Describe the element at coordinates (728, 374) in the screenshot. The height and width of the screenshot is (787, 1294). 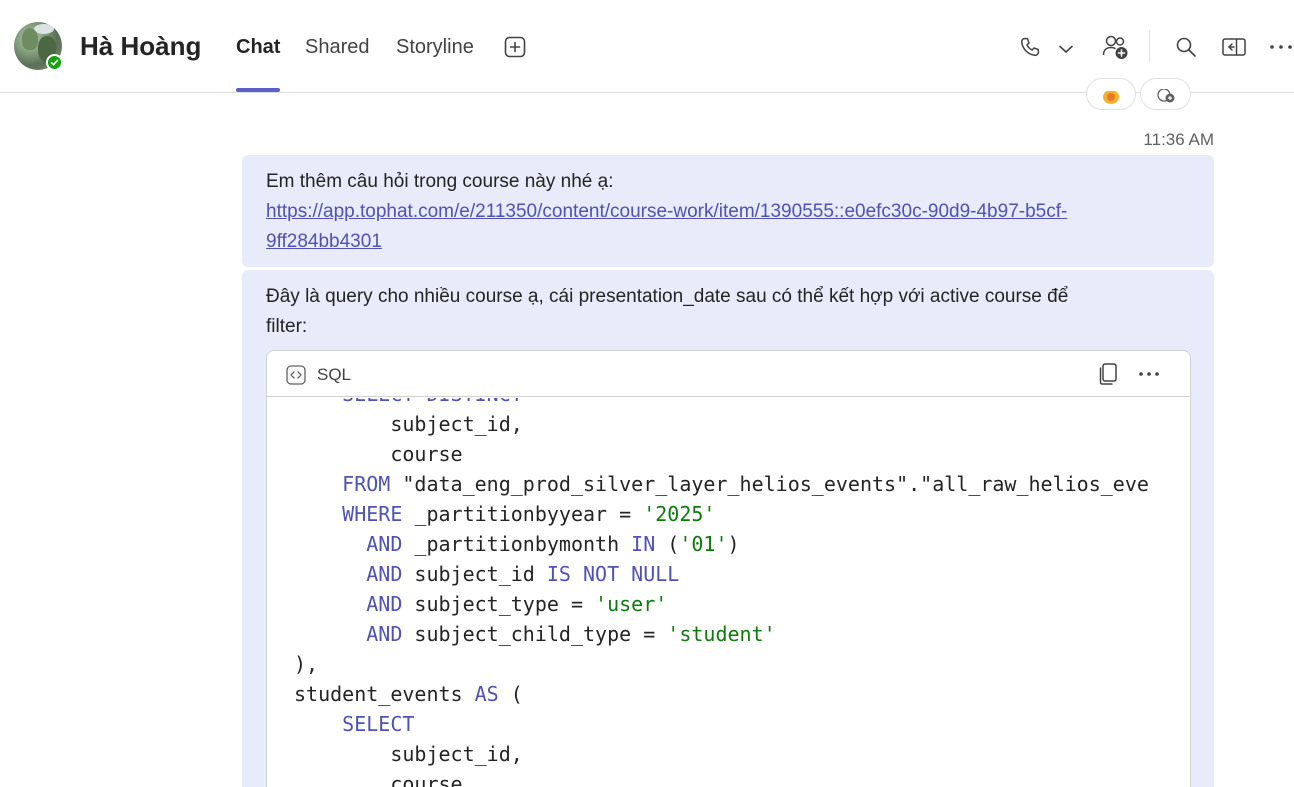
I see `code-block-header: SQL` at that location.